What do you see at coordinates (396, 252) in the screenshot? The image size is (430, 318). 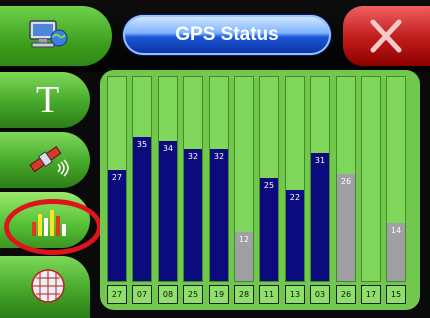 I see `signal-bar-fill: 14` at bounding box center [396, 252].